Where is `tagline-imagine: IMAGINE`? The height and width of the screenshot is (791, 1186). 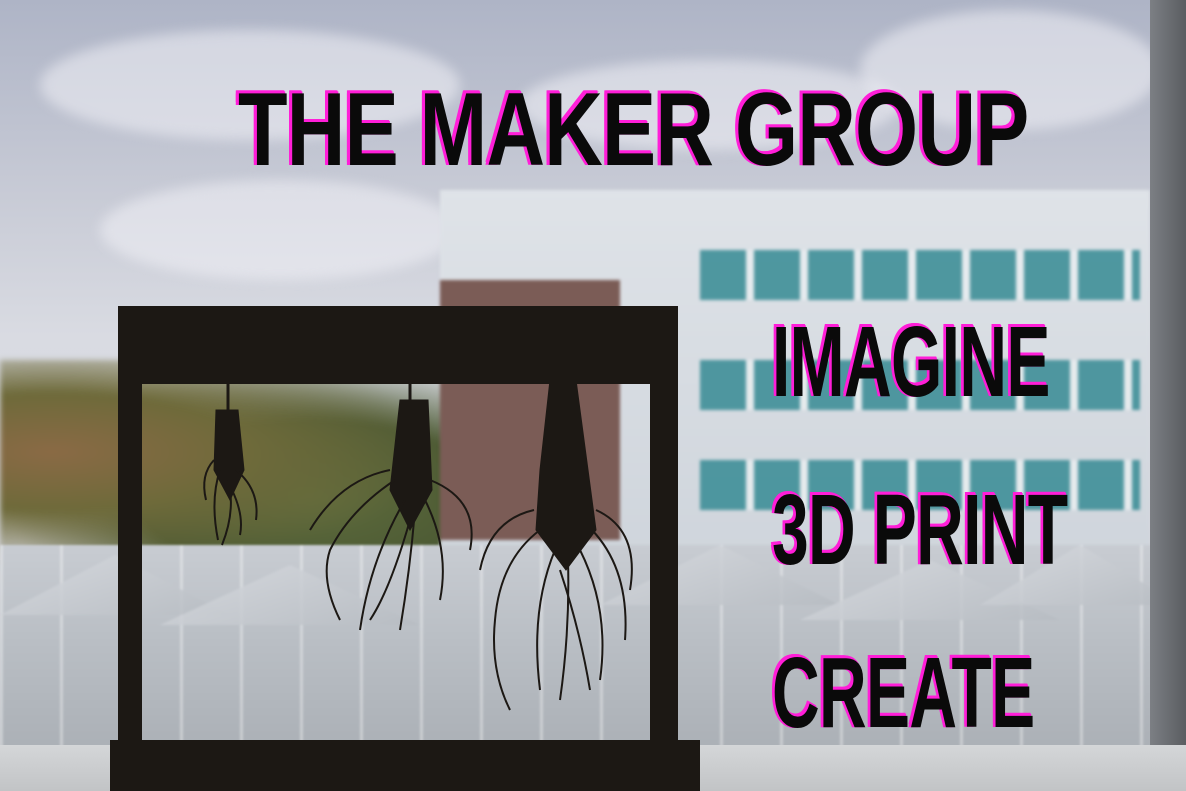
tagline-imagine: IMAGINE is located at coordinates (911, 362).